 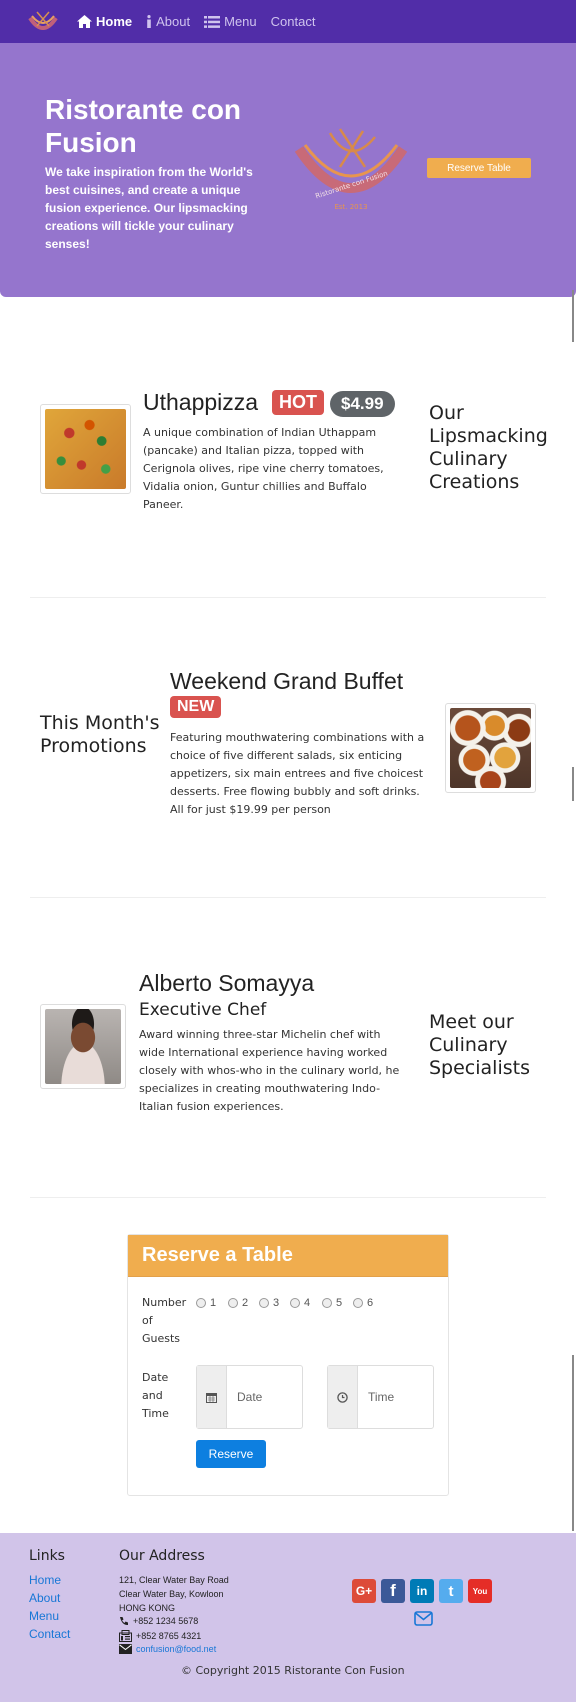 I want to click on jumbotron-title: Ristorante con Fusion, so click(x=143, y=126).